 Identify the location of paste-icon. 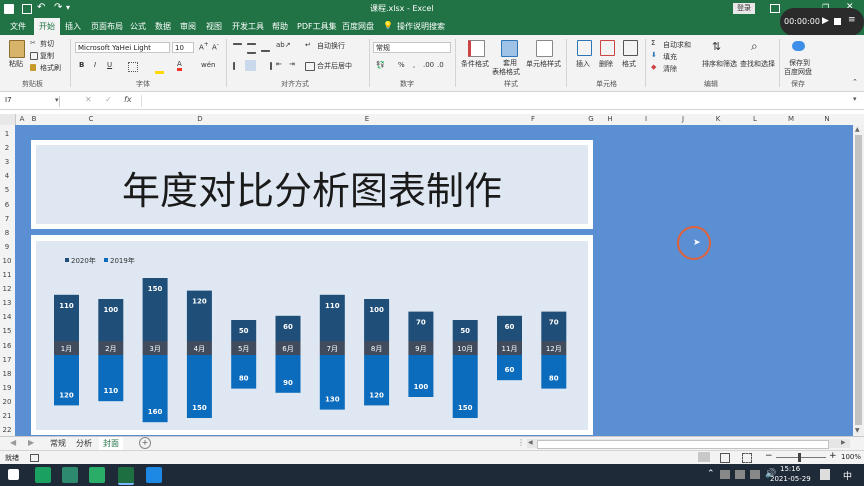
(17, 49).